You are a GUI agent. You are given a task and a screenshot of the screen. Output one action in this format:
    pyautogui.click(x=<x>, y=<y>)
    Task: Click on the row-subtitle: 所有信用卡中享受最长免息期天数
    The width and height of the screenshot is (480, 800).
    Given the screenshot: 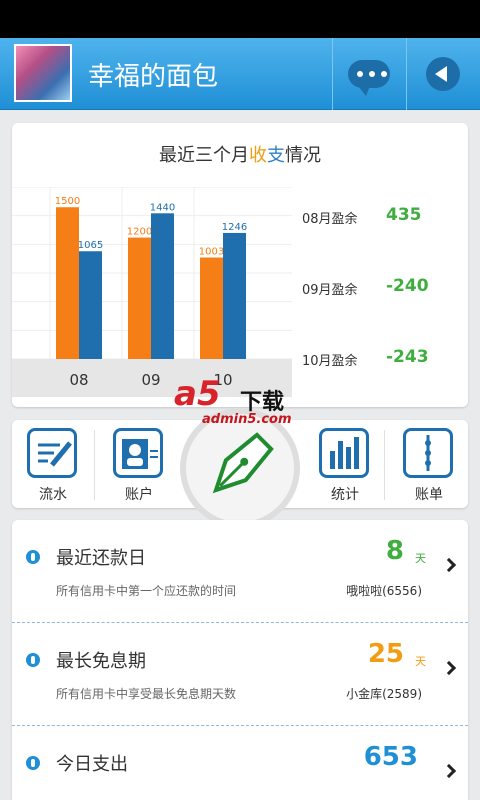 What is the action you would take?
    pyautogui.click(x=146, y=694)
    